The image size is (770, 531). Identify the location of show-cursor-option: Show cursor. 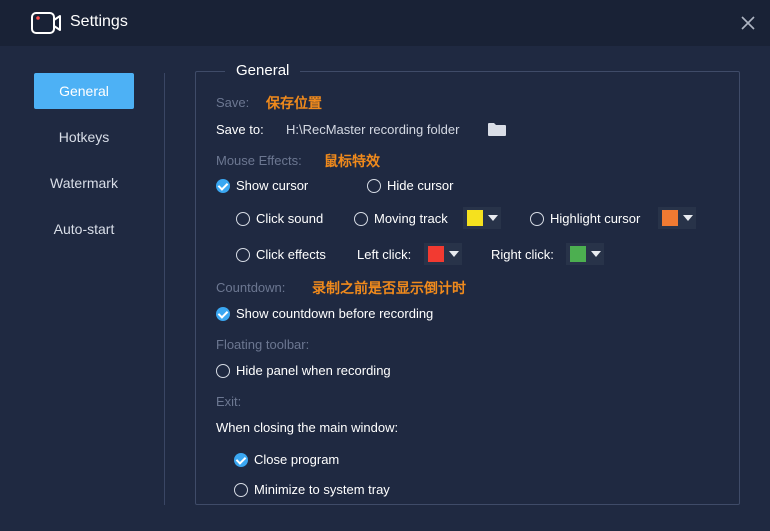
(262, 185).